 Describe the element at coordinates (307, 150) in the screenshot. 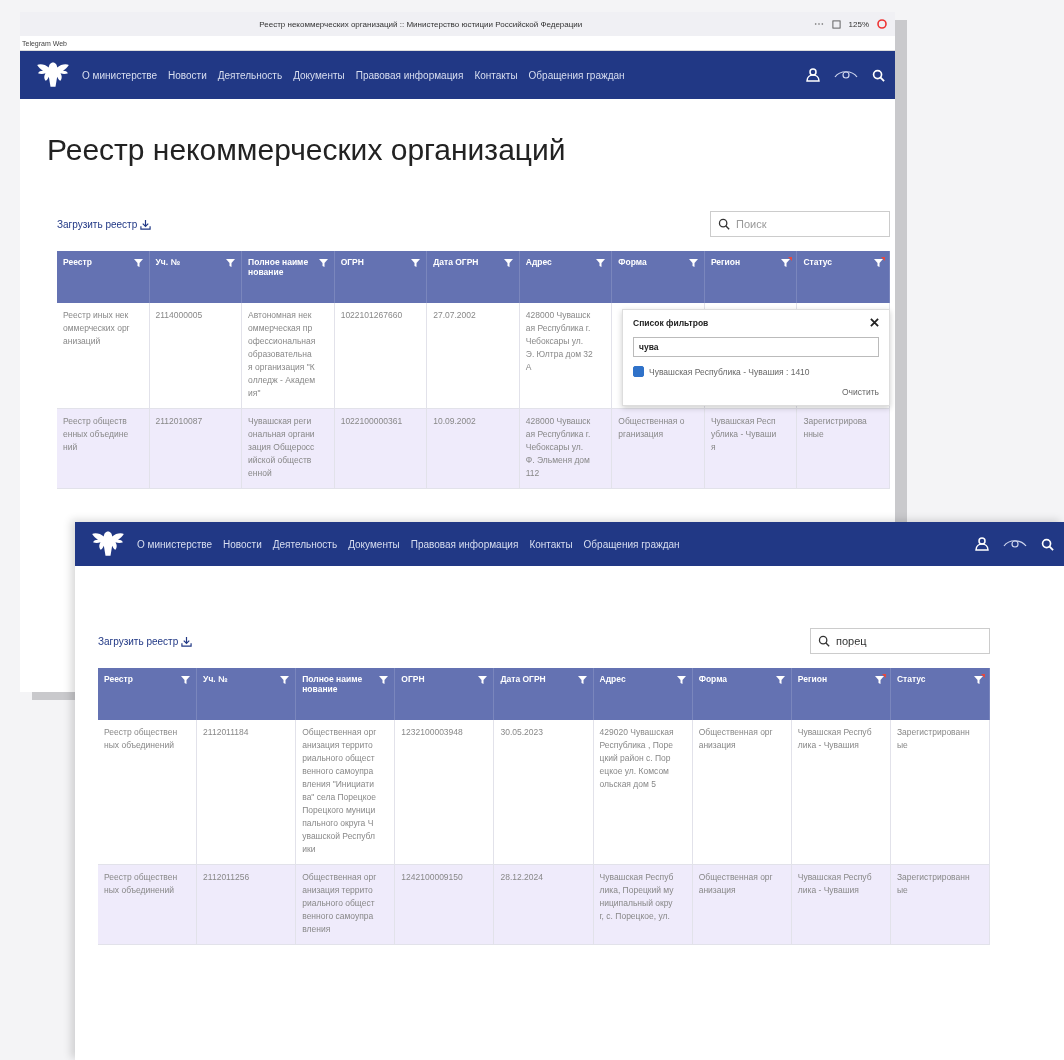

I see `page-heading: Реестр некоммерческих организаций` at that location.